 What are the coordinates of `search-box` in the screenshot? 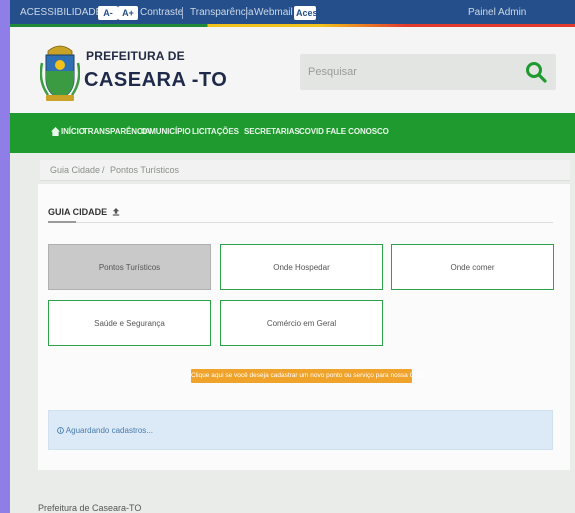 It's located at (428, 72).